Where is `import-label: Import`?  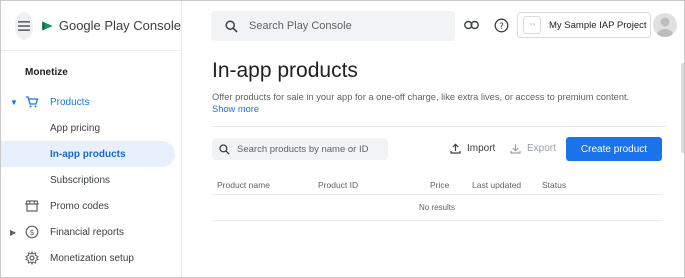
import-label: Import is located at coordinates (481, 148).